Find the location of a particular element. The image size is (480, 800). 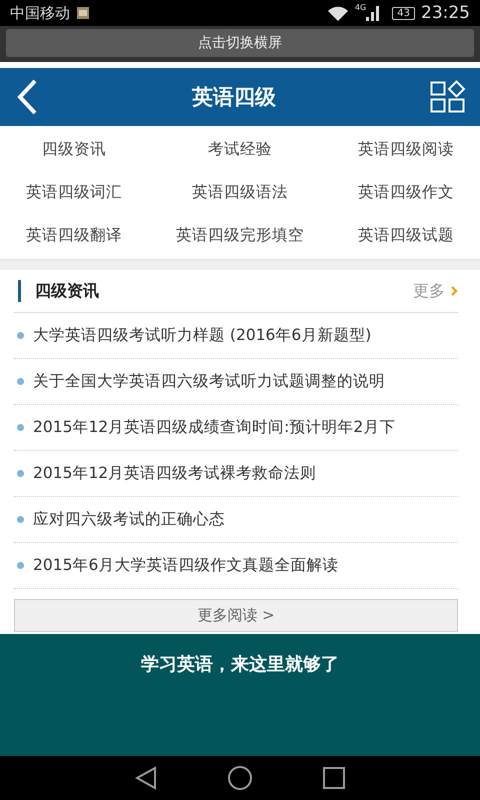

category-link: 英语四级阅读 is located at coordinates (406, 149).